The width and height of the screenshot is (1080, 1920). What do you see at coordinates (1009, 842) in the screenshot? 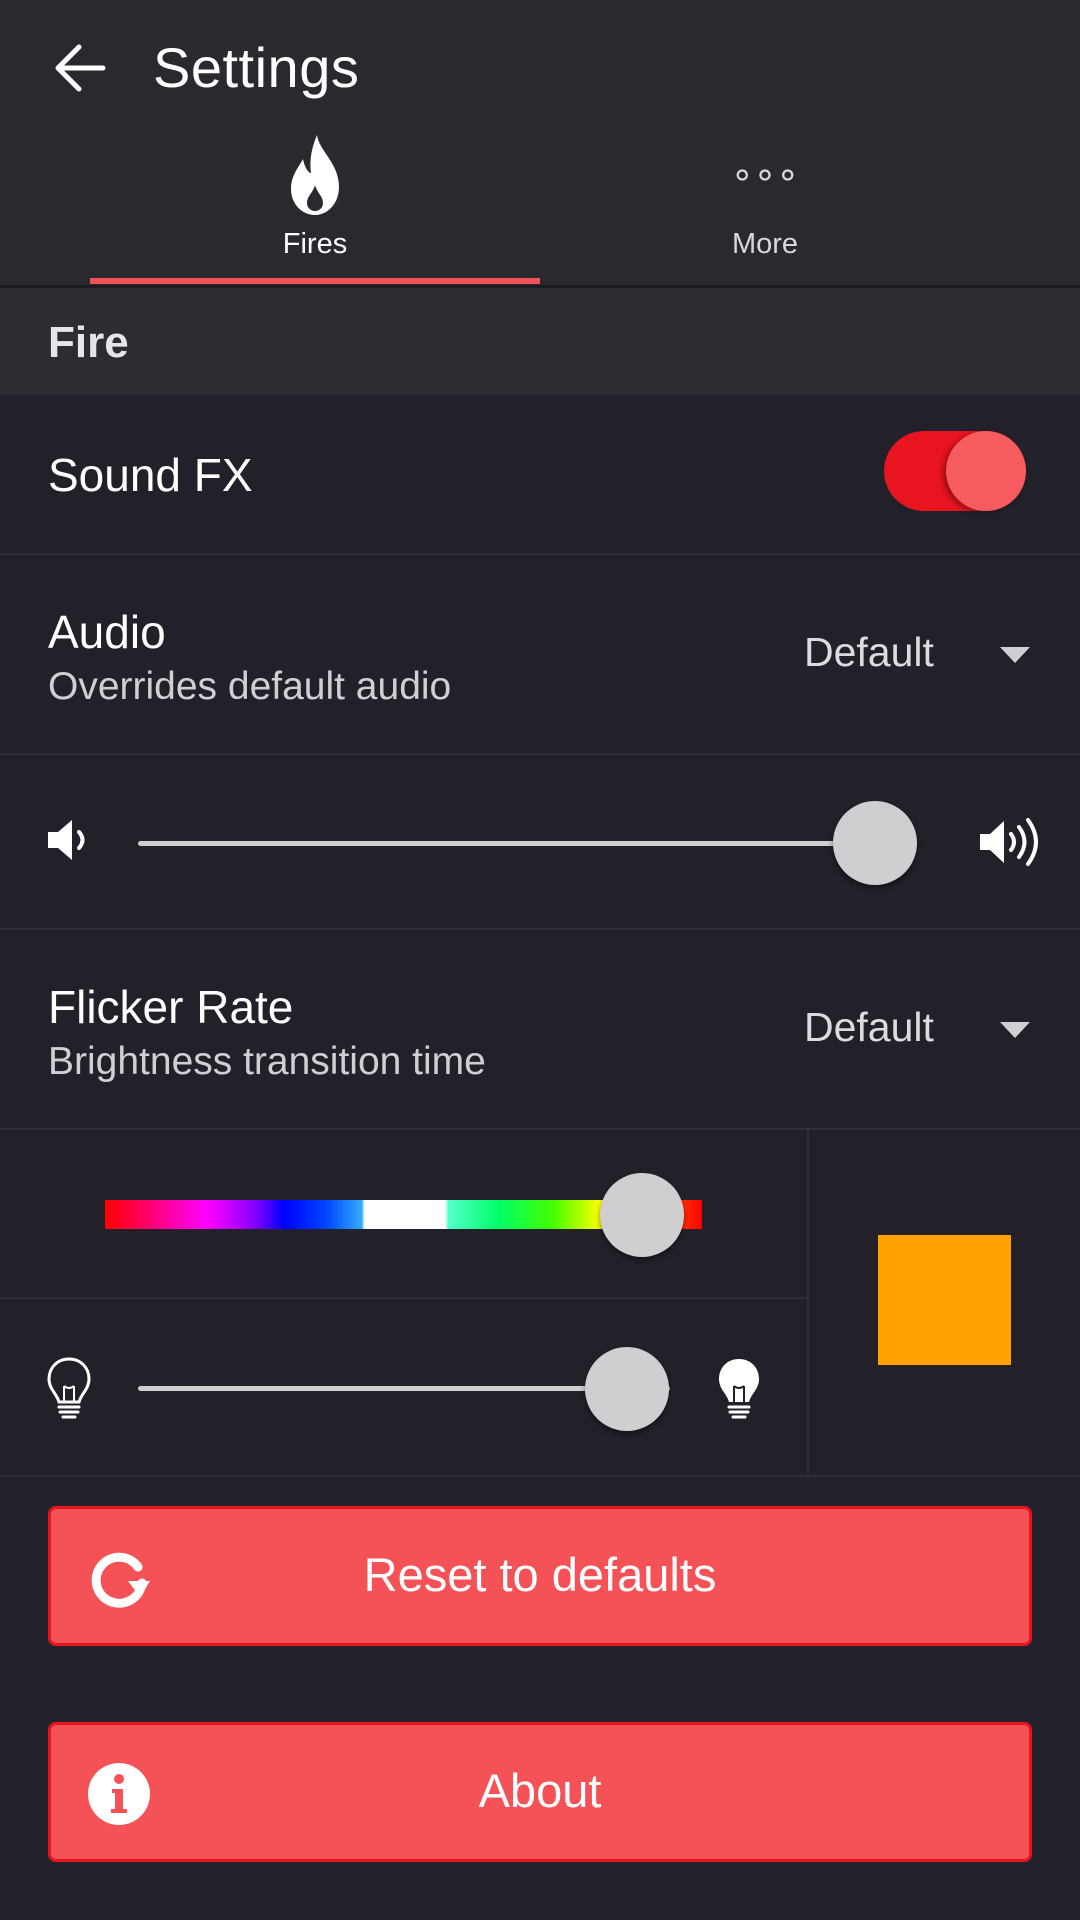
I see `volume-high-icon` at bounding box center [1009, 842].